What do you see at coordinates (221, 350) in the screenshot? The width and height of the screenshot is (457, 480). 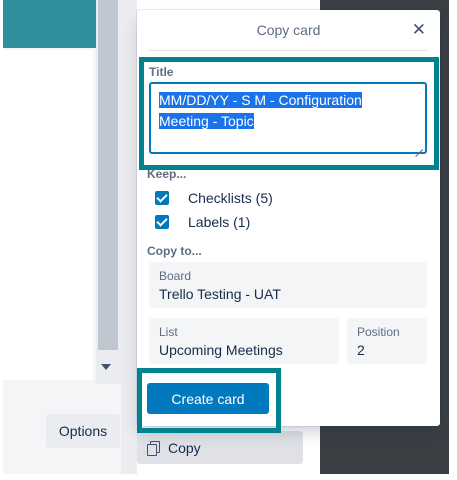 I see `list-select-value: Upcoming Meetings` at bounding box center [221, 350].